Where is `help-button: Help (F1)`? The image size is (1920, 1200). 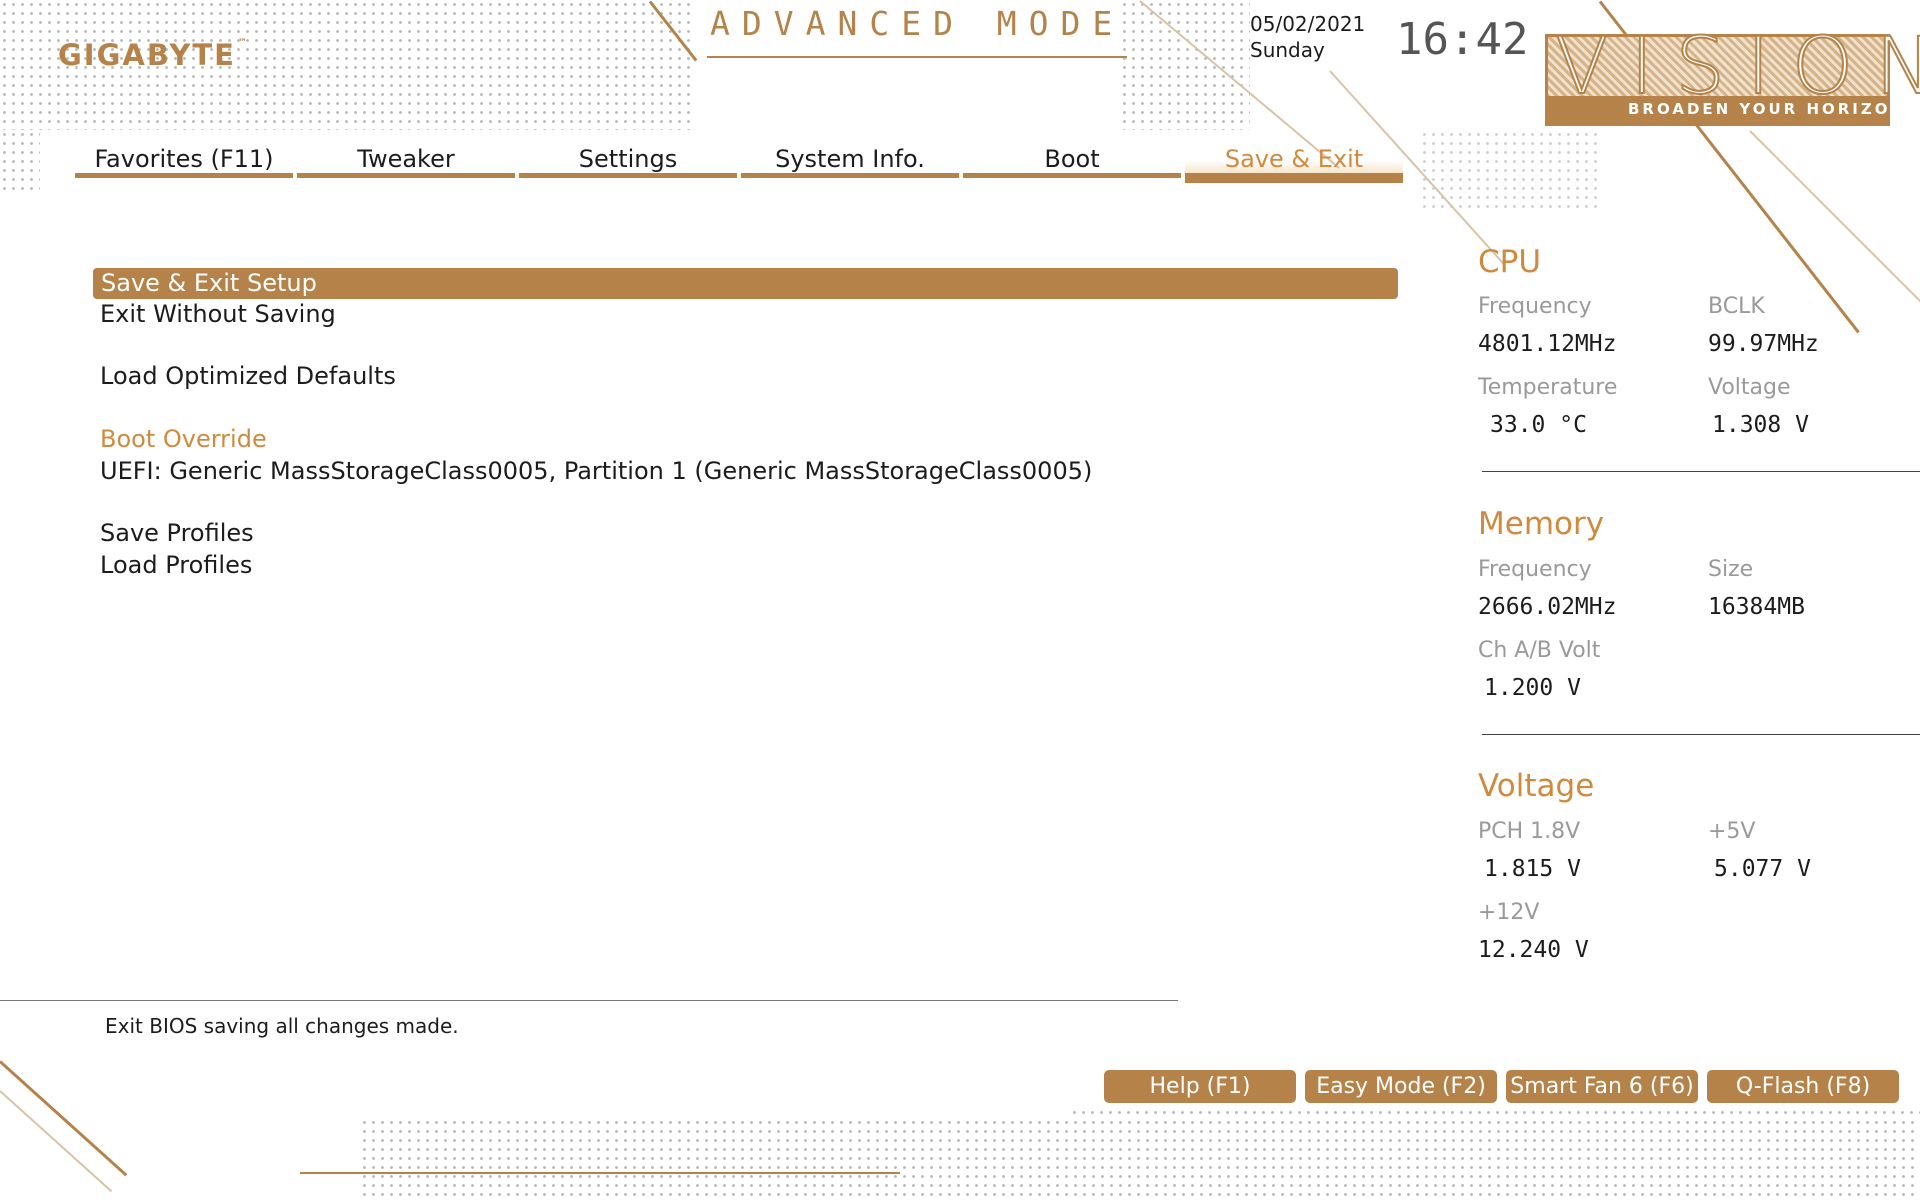 help-button: Help (F1) is located at coordinates (1200, 1086).